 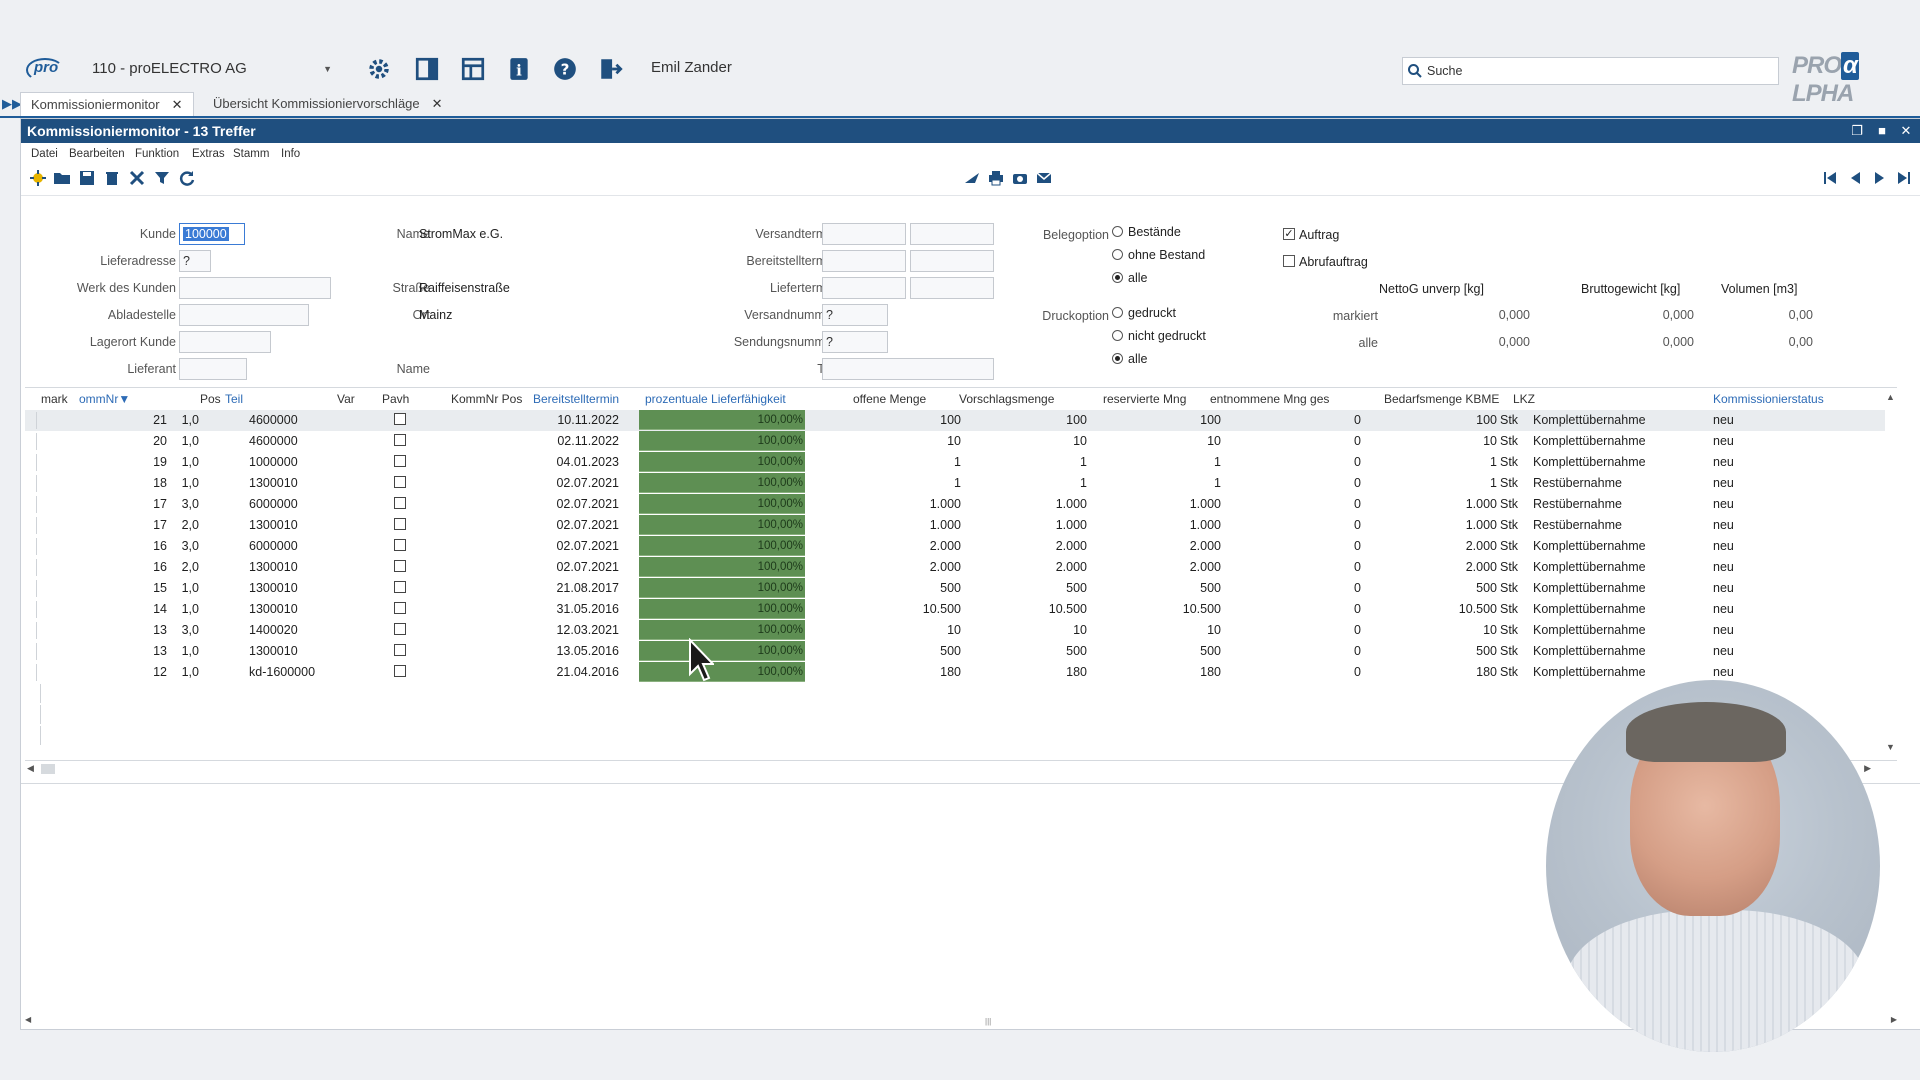 I want to click on col-lkz: LKZ, so click(x=1524, y=399).